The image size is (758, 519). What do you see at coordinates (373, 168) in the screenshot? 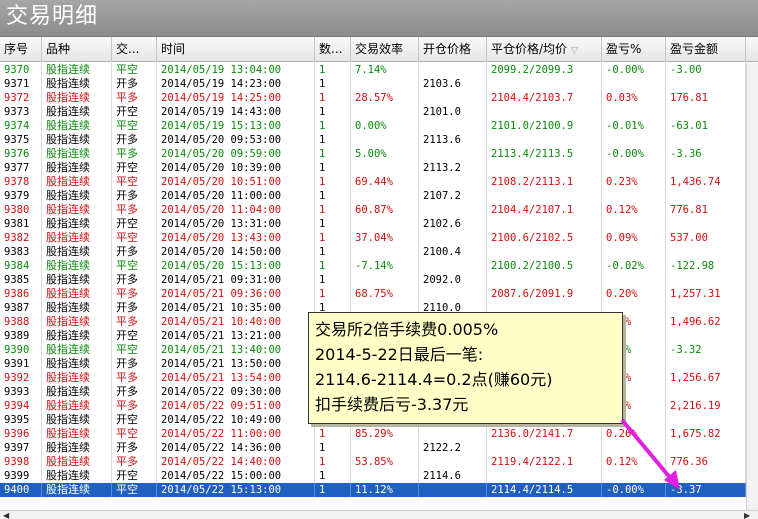
I see `table-row: 9377 股指连续 开空 2014/05/20 10:39:00 1 2113.2` at bounding box center [373, 168].